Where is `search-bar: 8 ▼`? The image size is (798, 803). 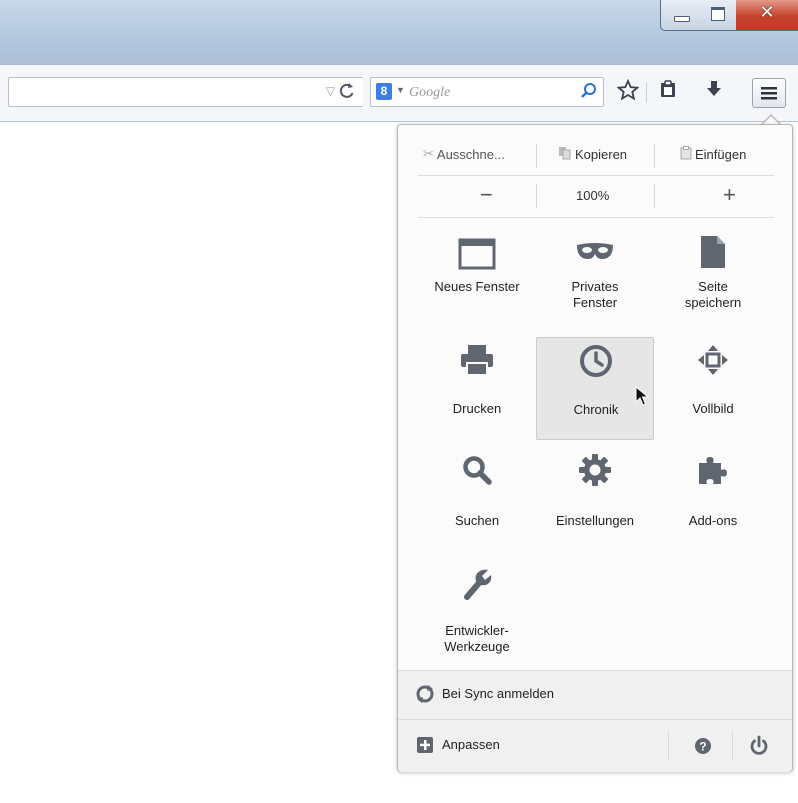
search-bar: 8 ▼ is located at coordinates (487, 92).